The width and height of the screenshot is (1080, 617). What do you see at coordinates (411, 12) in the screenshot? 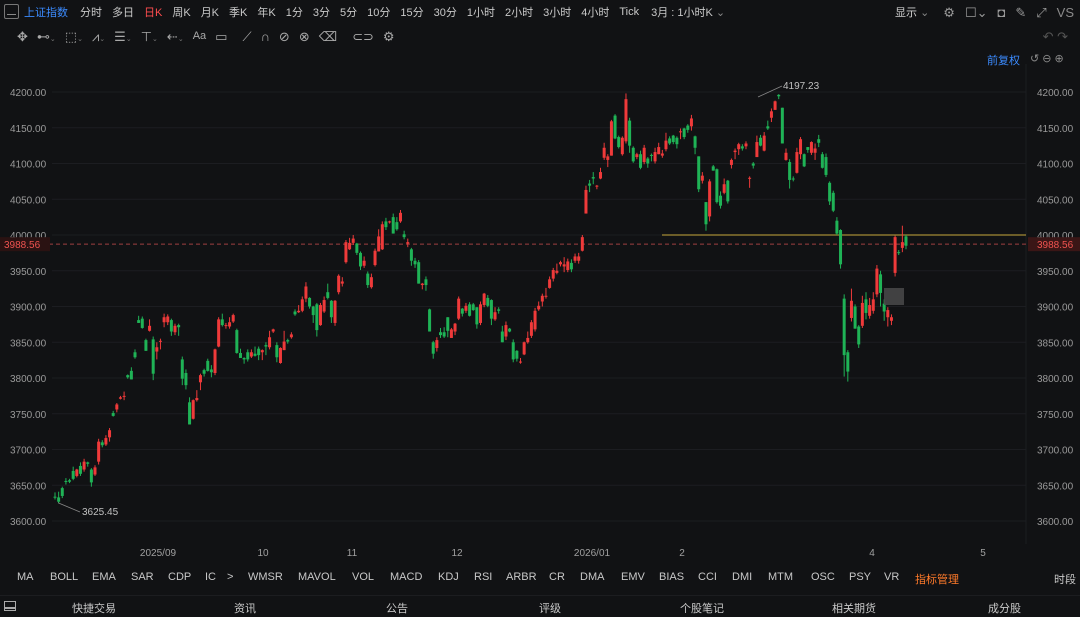
I see `period-tab: 15分` at bounding box center [411, 12].